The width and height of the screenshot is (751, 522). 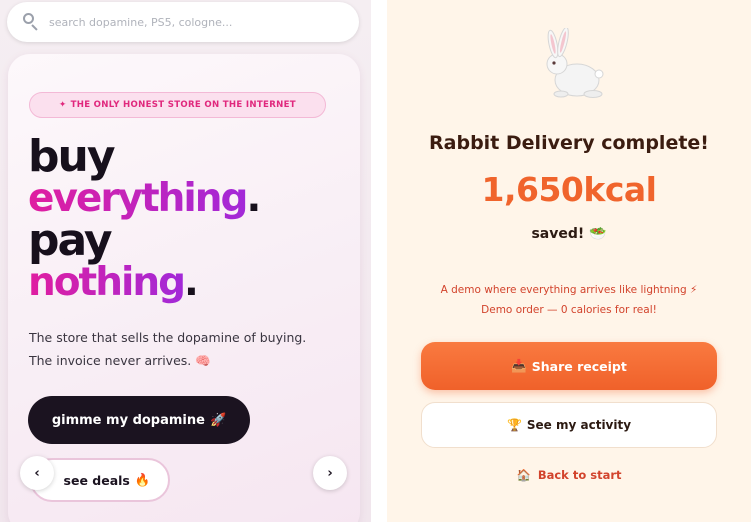 I want to click on back-to-start-link: 🏠 Back to start, so click(x=569, y=475).